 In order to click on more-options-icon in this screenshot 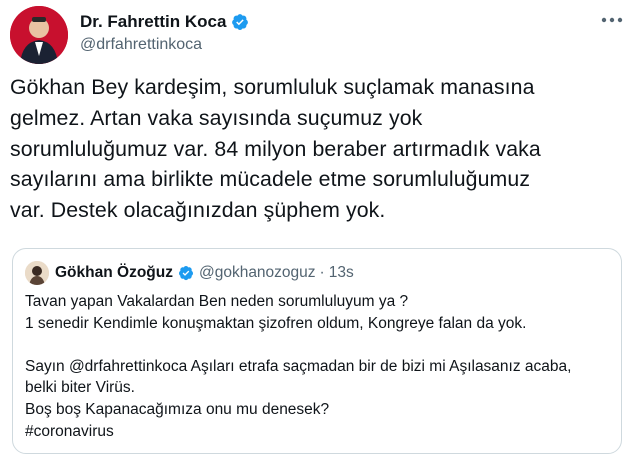, I will do `click(612, 20)`.